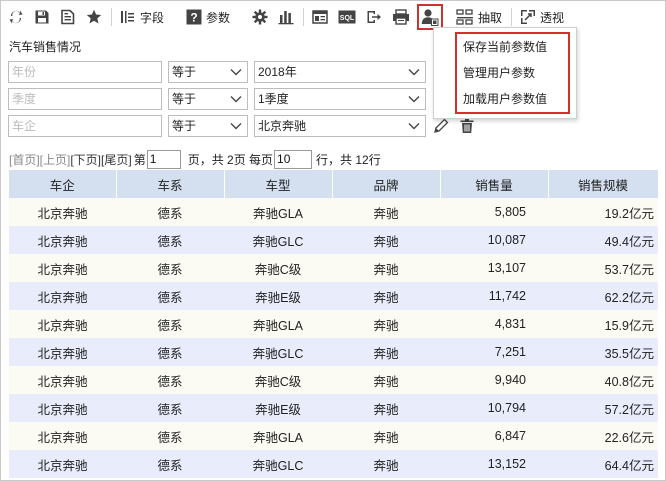 The width and height of the screenshot is (666, 481). I want to click on table-cell: 奔驰E级, so click(278, 296).